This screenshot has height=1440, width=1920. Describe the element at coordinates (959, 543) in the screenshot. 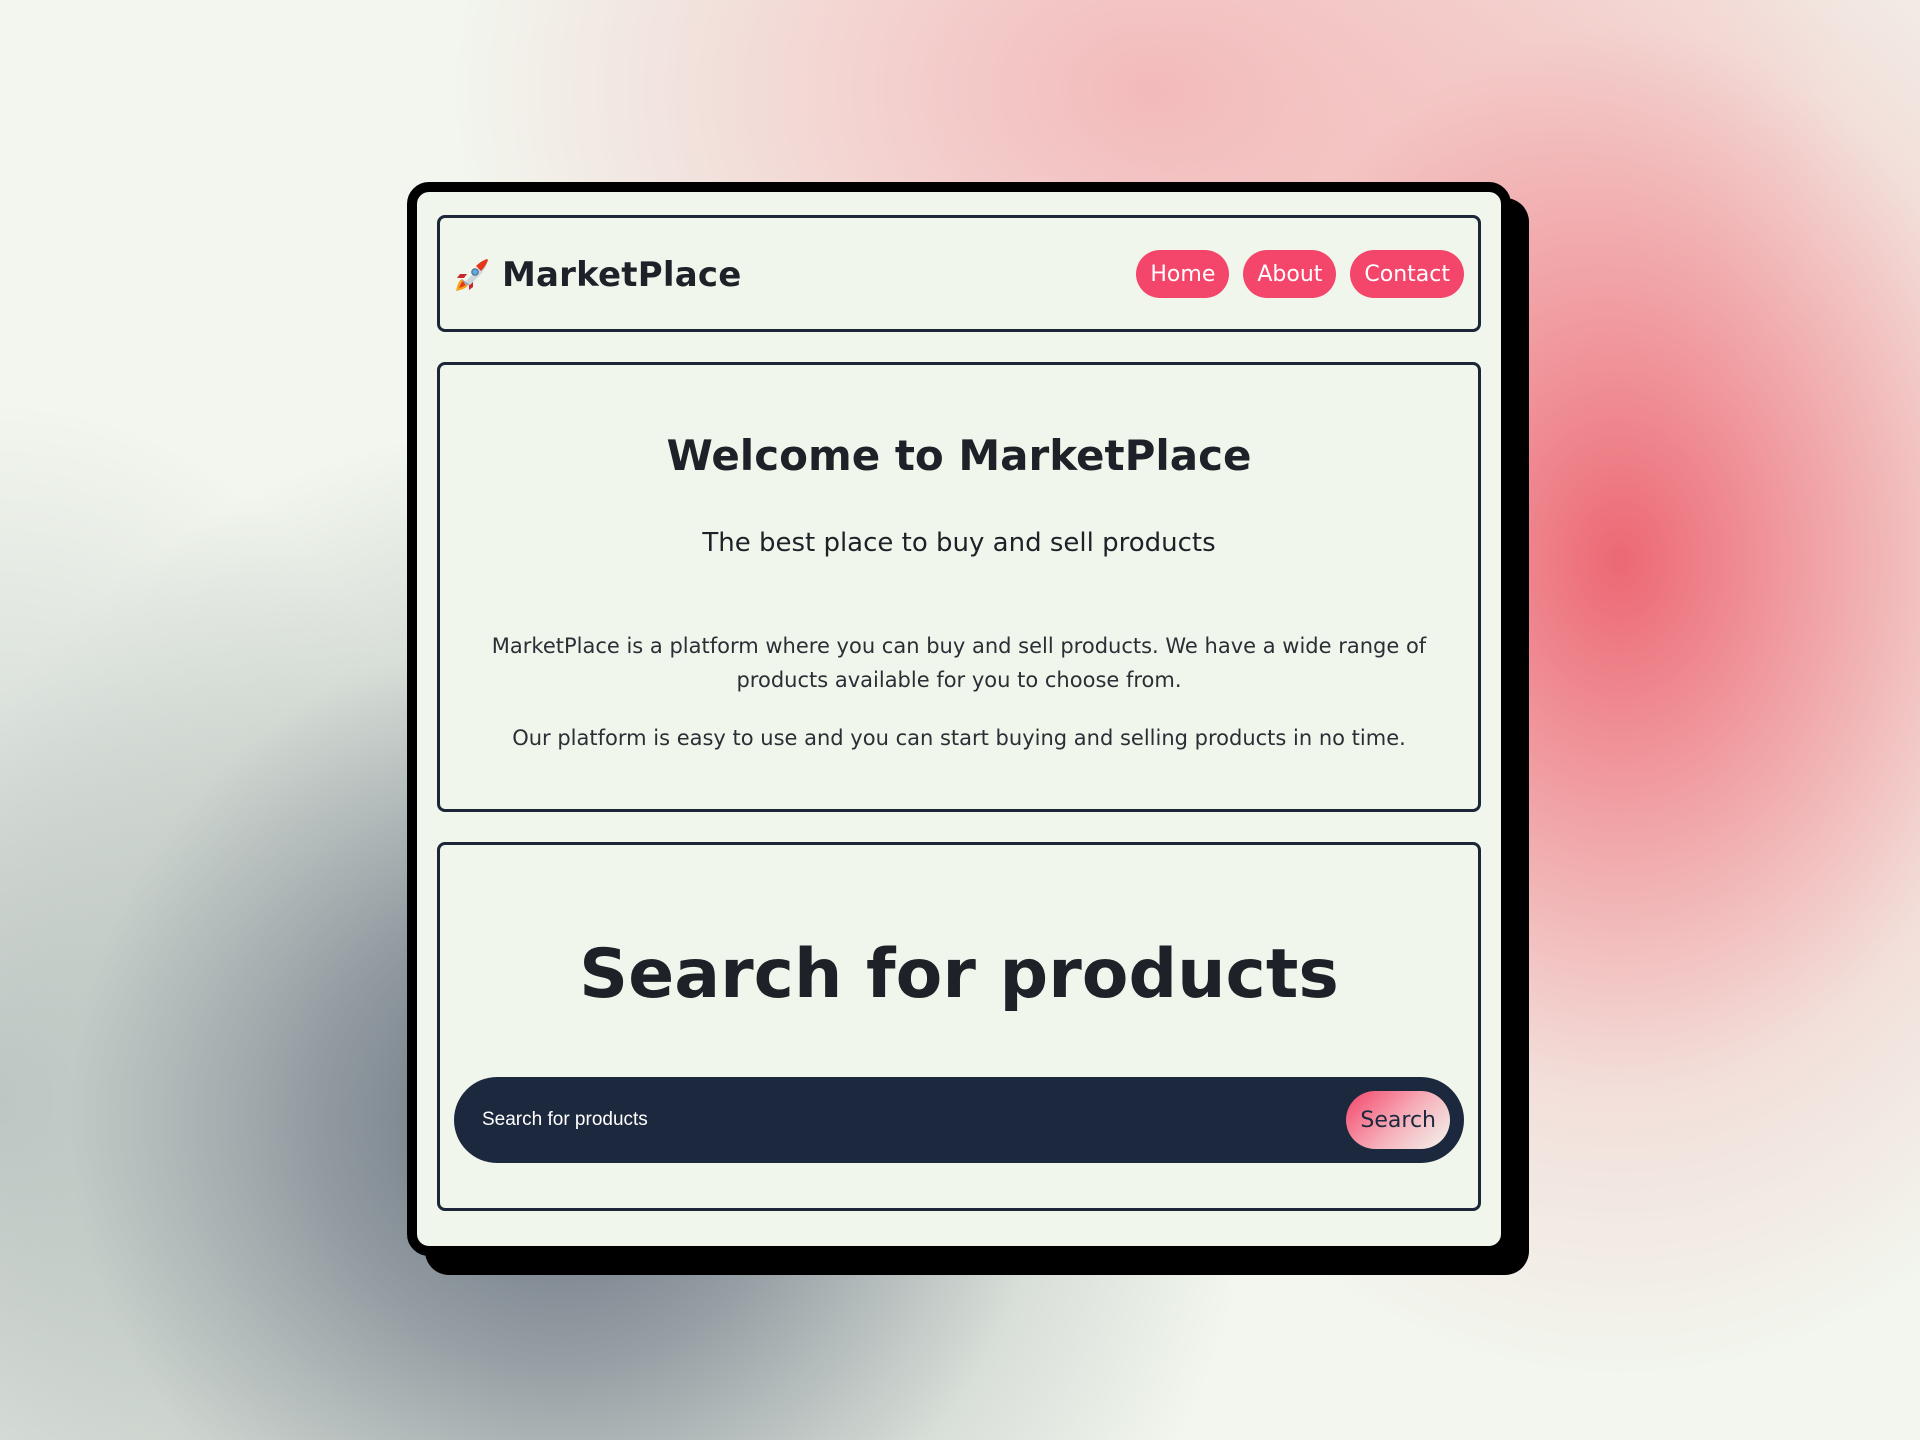

I see `hero-subtitle: The best place to buy and sell products` at that location.